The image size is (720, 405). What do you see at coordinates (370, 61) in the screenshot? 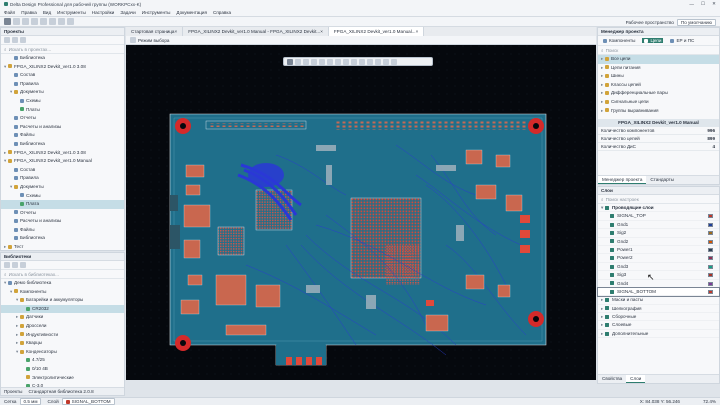
I see `drc-tool-icon` at bounding box center [370, 61].